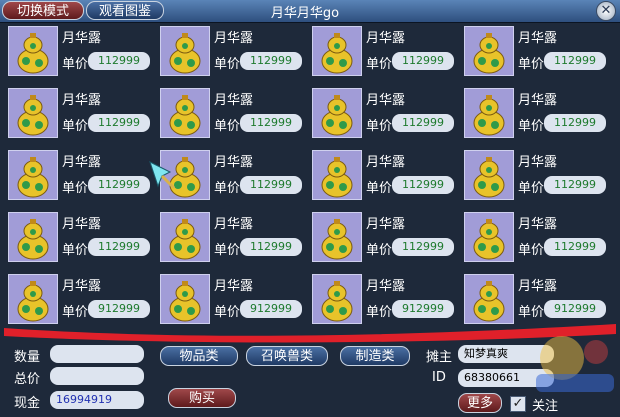 This screenshot has width=620, height=417. What do you see at coordinates (305, 13) in the screenshot?
I see `window-title: 月华月华go` at bounding box center [305, 13].